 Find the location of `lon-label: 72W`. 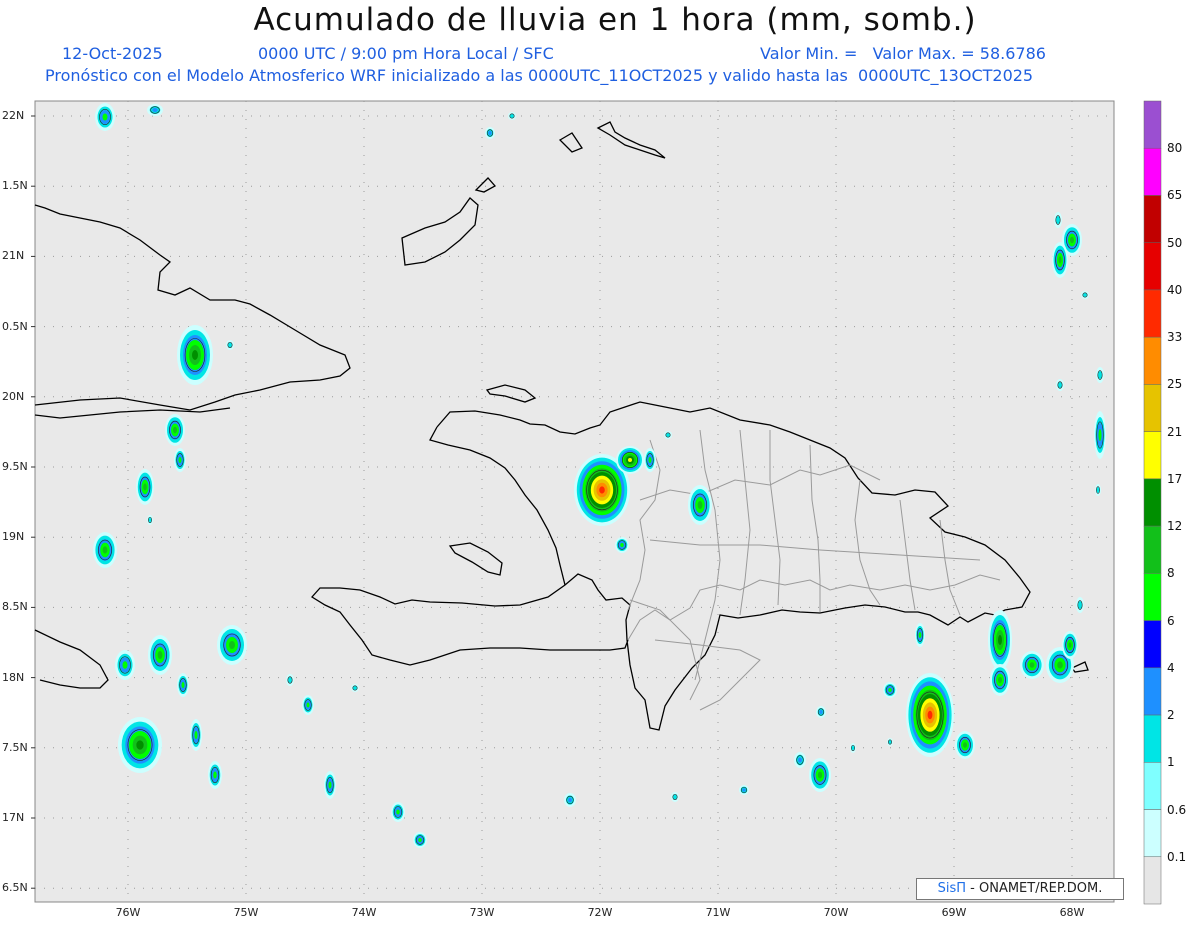

lon-label: 72W is located at coordinates (600, 912).